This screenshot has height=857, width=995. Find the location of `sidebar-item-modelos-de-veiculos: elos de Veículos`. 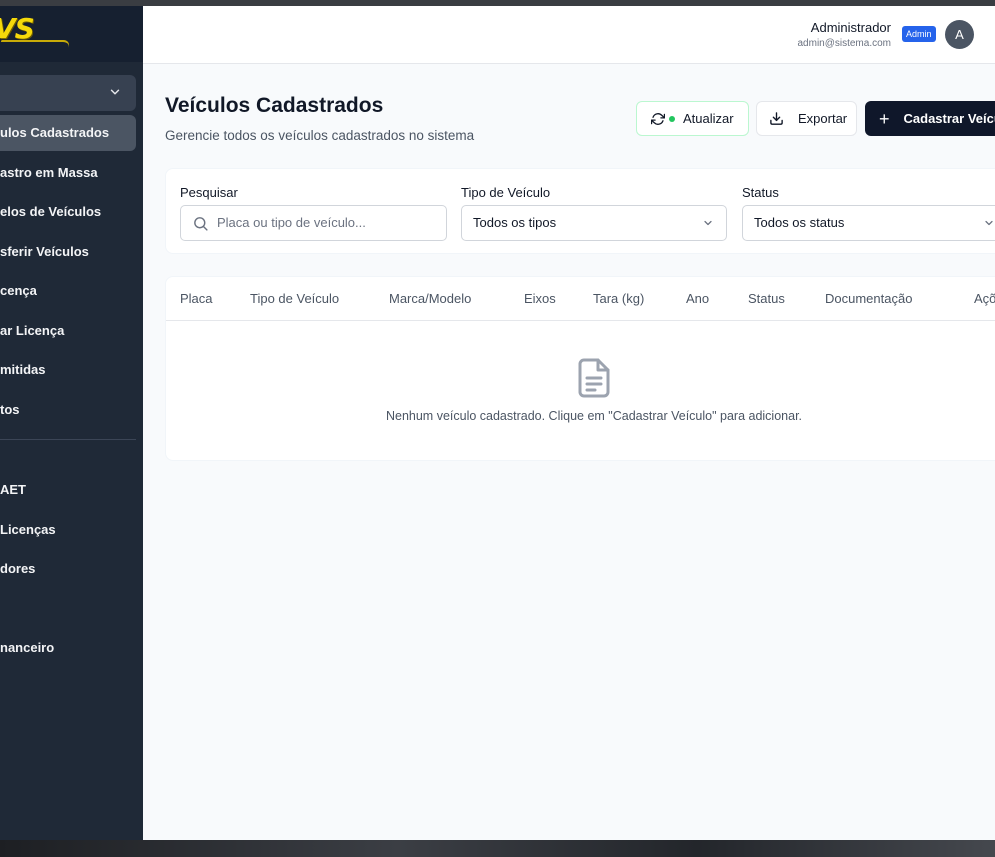

sidebar-item-modelos-de-veiculos: elos de Veículos is located at coordinates (68, 212).